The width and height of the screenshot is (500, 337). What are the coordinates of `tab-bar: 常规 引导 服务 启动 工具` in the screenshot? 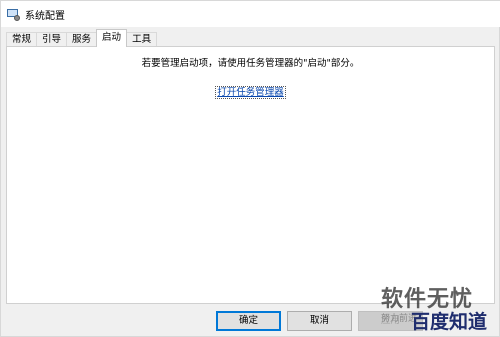 It's located at (82, 38).